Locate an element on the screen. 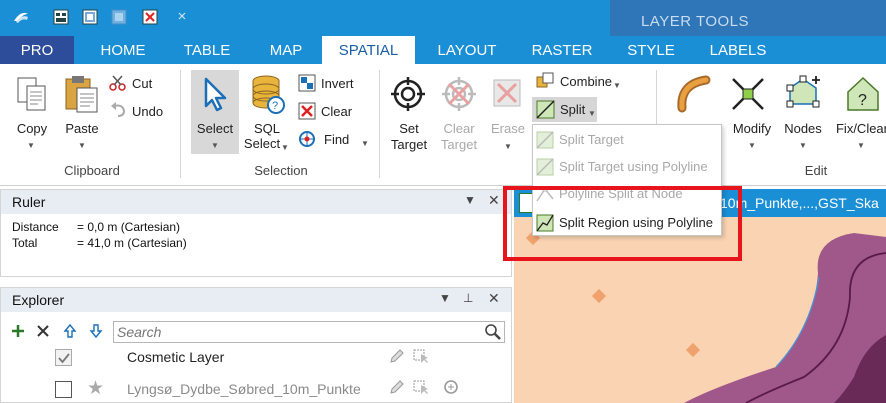 The height and width of the screenshot is (403, 886). sql-select-caret: ▼ is located at coordinates (285, 145).